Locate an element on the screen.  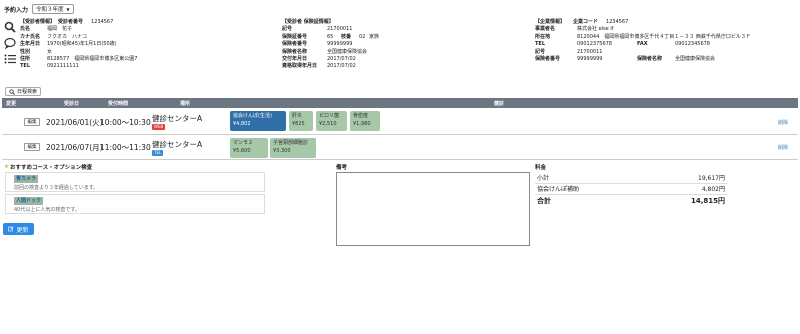
fees-title: 料金 is located at coordinates (541, 168).